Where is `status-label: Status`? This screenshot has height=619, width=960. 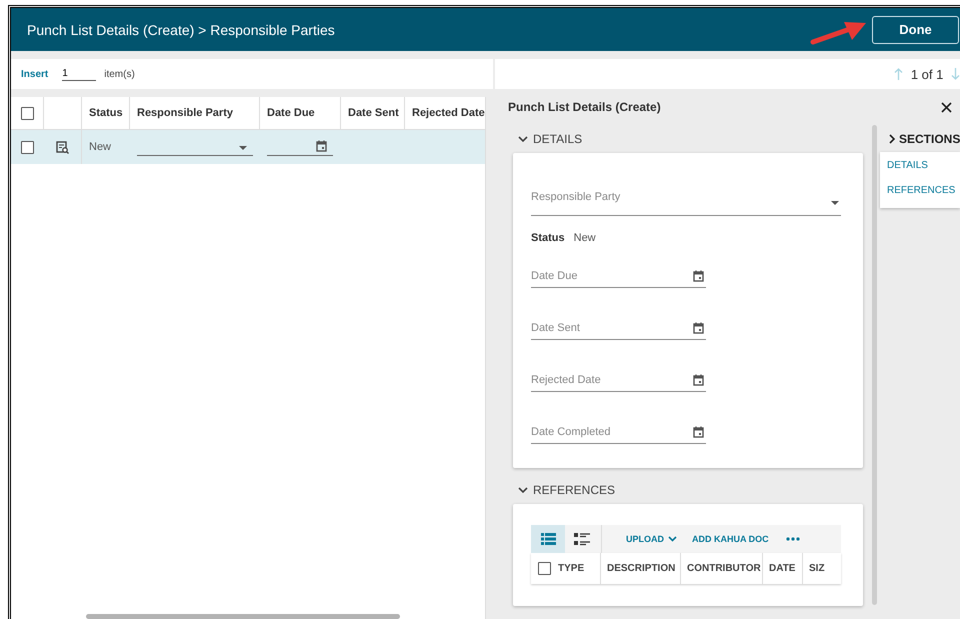 status-label: Status is located at coordinates (548, 238).